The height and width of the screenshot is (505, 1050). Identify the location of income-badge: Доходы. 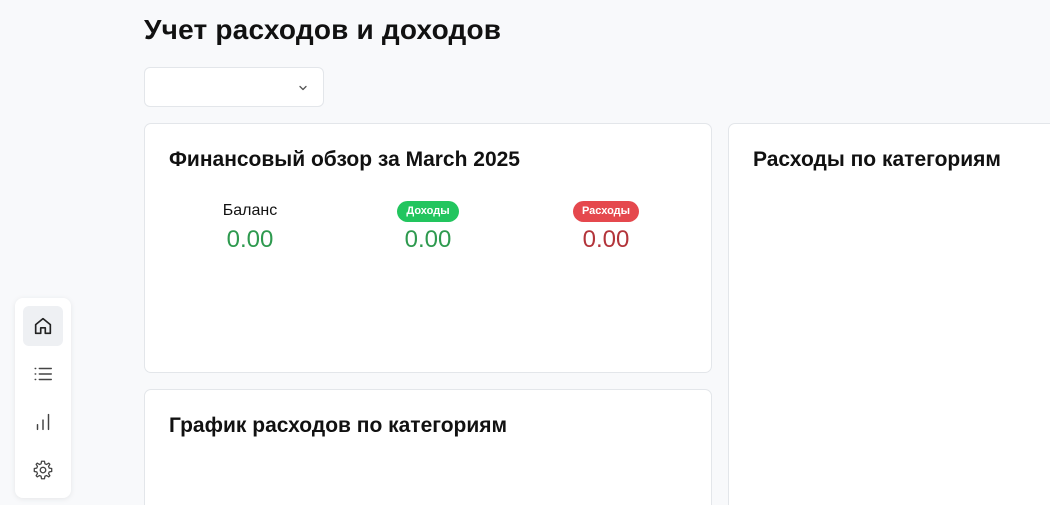
(428, 211).